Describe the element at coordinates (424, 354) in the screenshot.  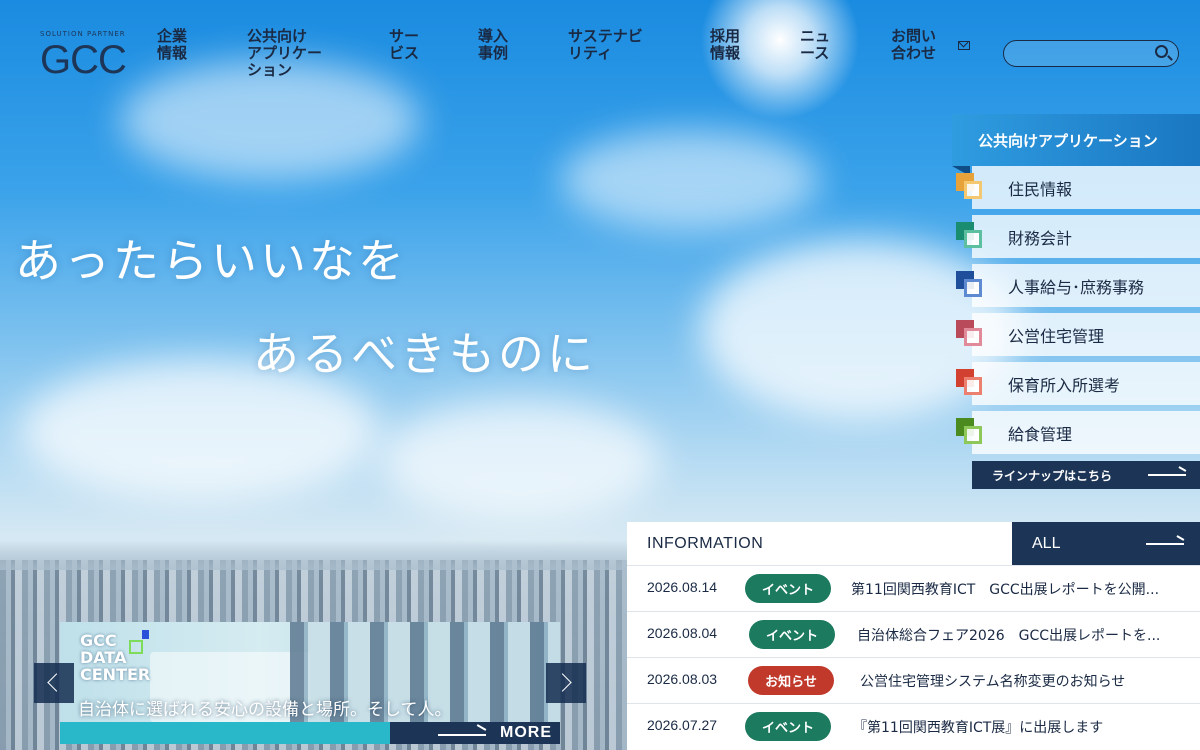
I see `hero-line-2: あるべきものに` at that location.